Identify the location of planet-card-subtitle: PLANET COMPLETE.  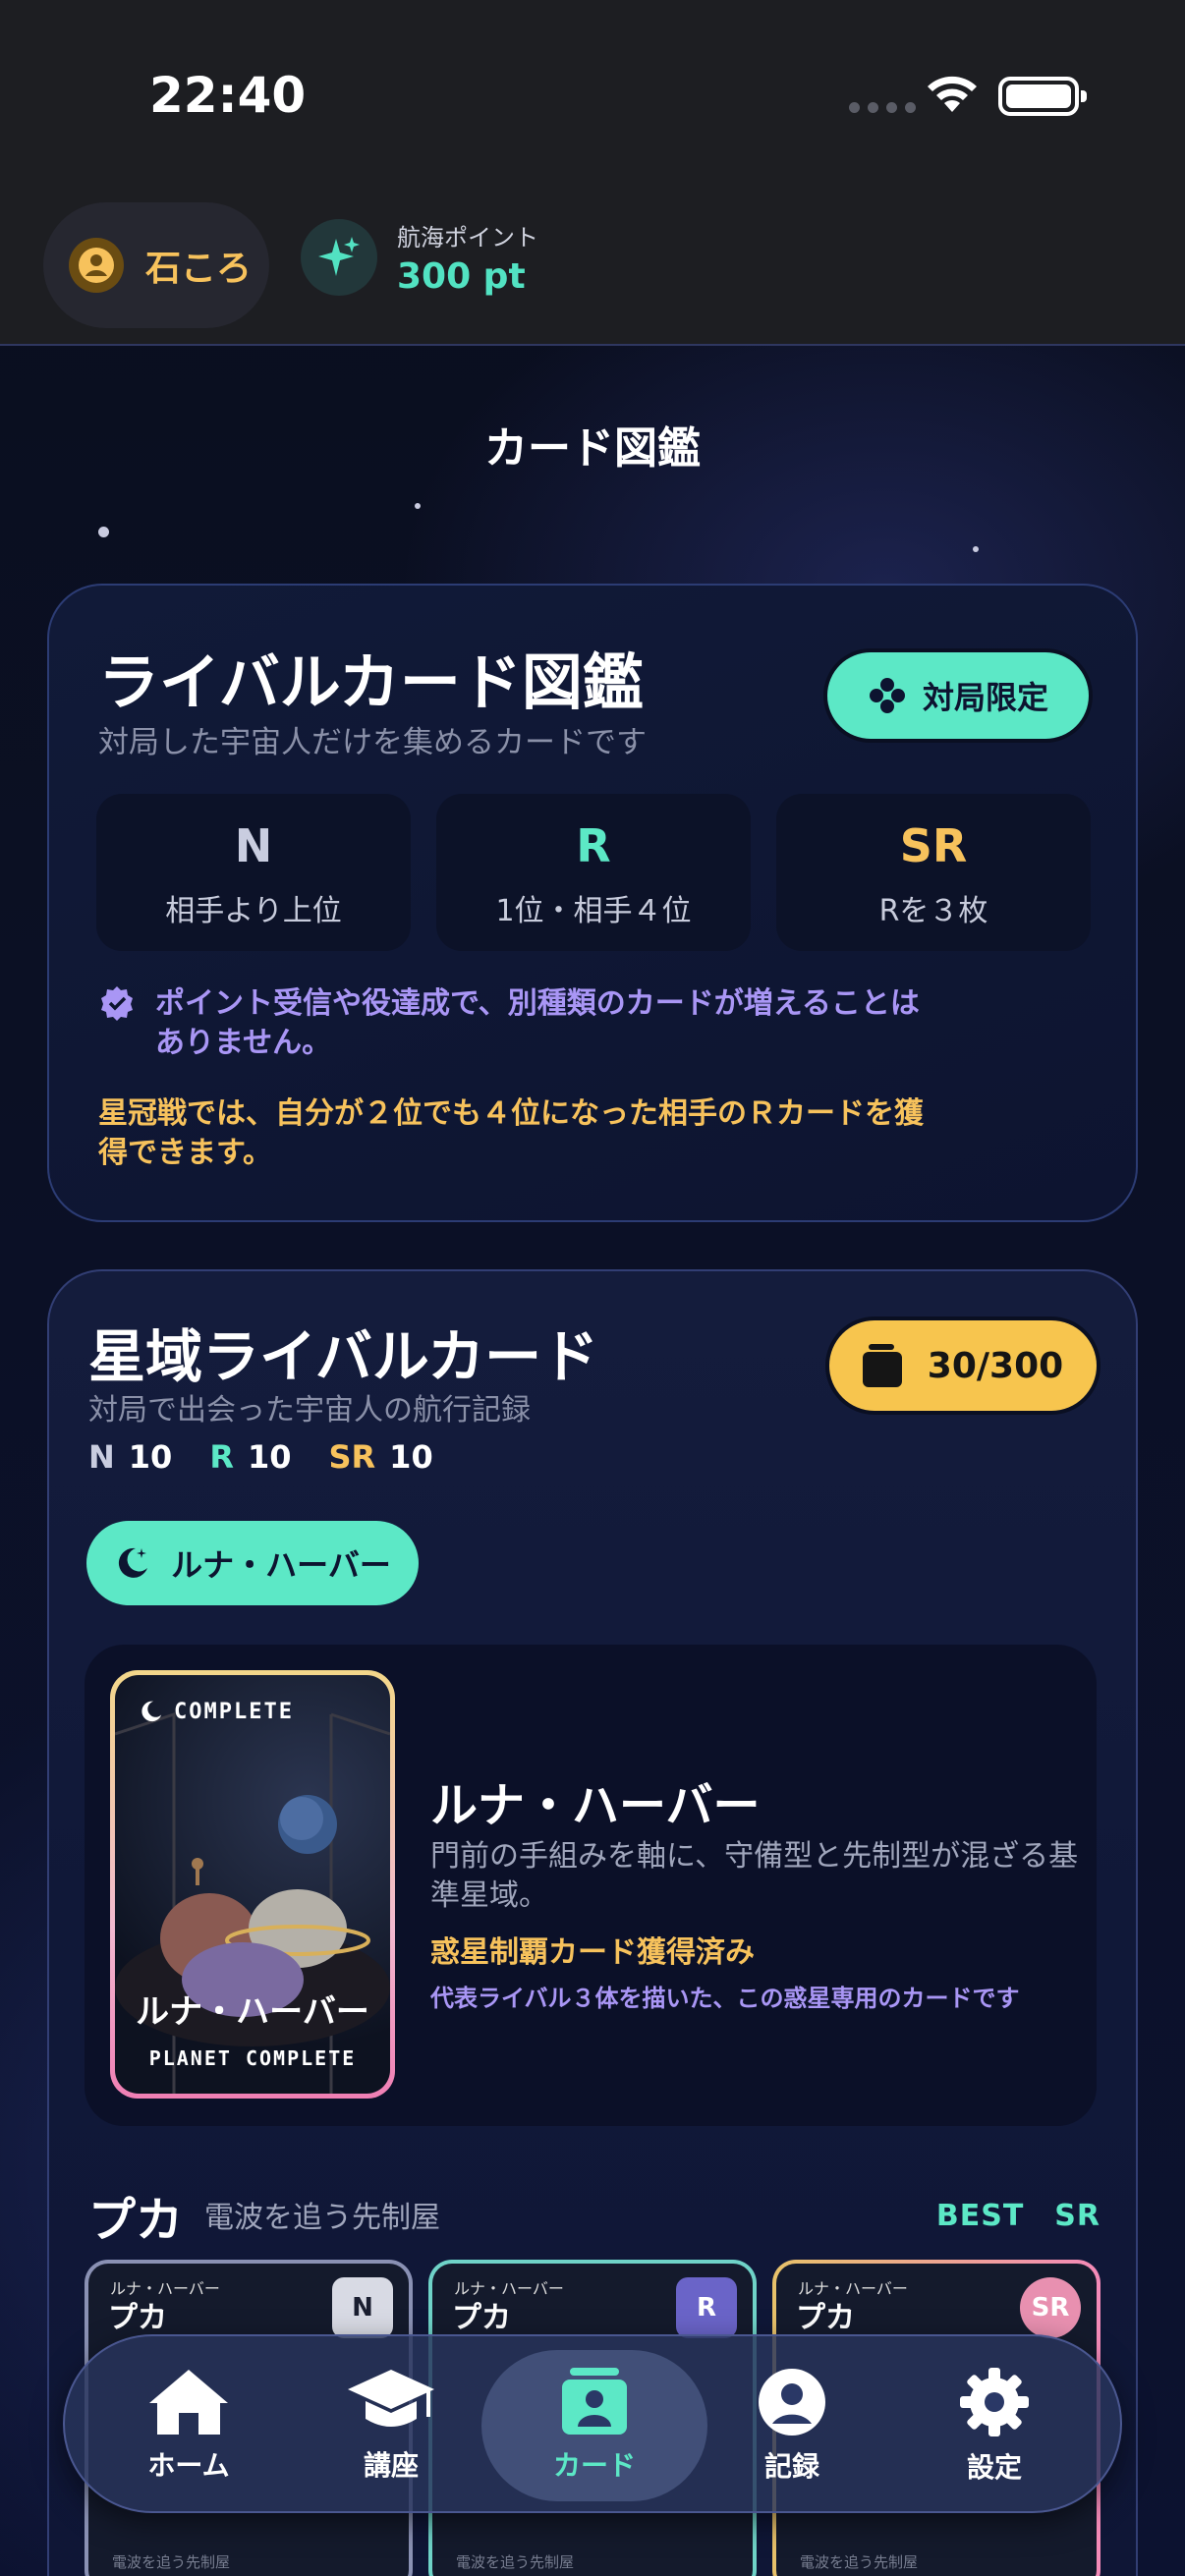
(253, 2058).